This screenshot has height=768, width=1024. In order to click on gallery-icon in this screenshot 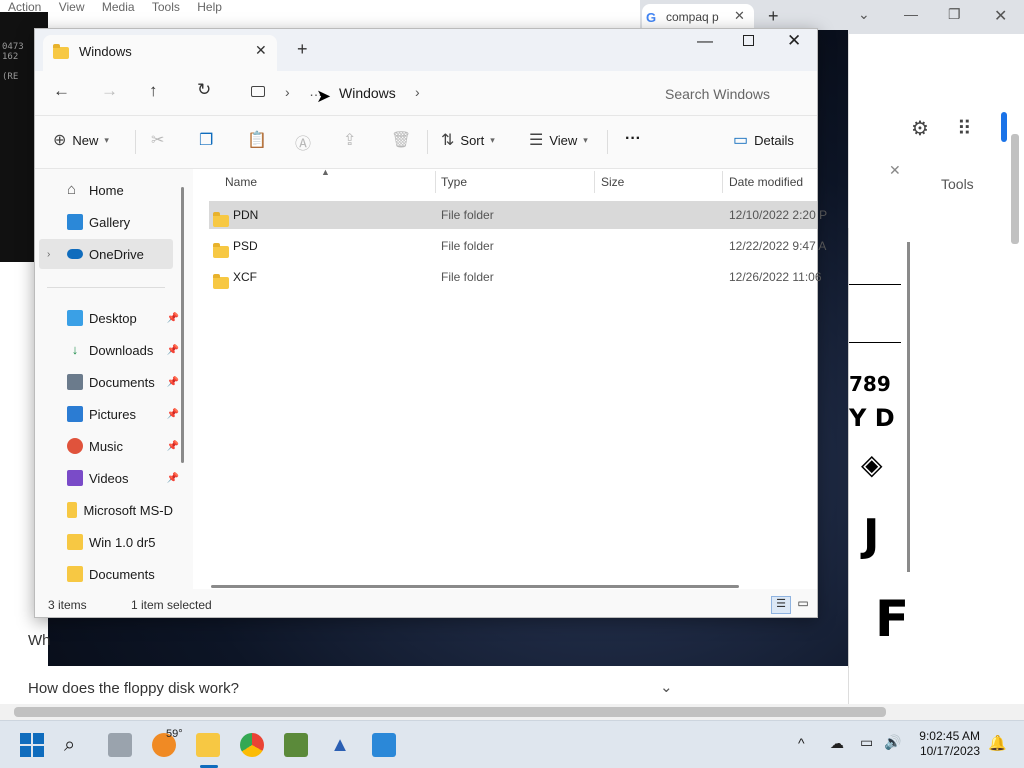, I will do `click(75, 222)`.